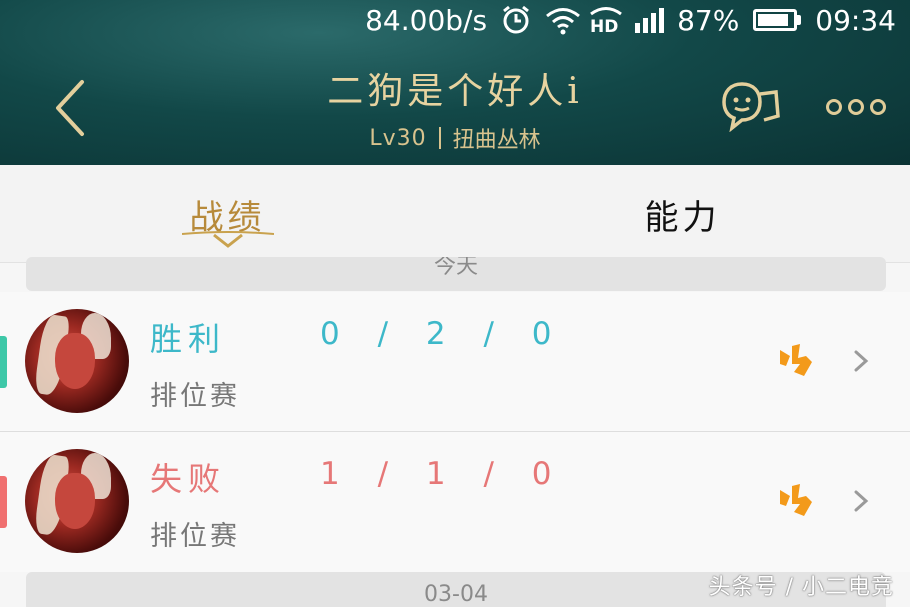 The image size is (910, 607). I want to click on watermark: 头条号 / 小二电竞, so click(801, 587).